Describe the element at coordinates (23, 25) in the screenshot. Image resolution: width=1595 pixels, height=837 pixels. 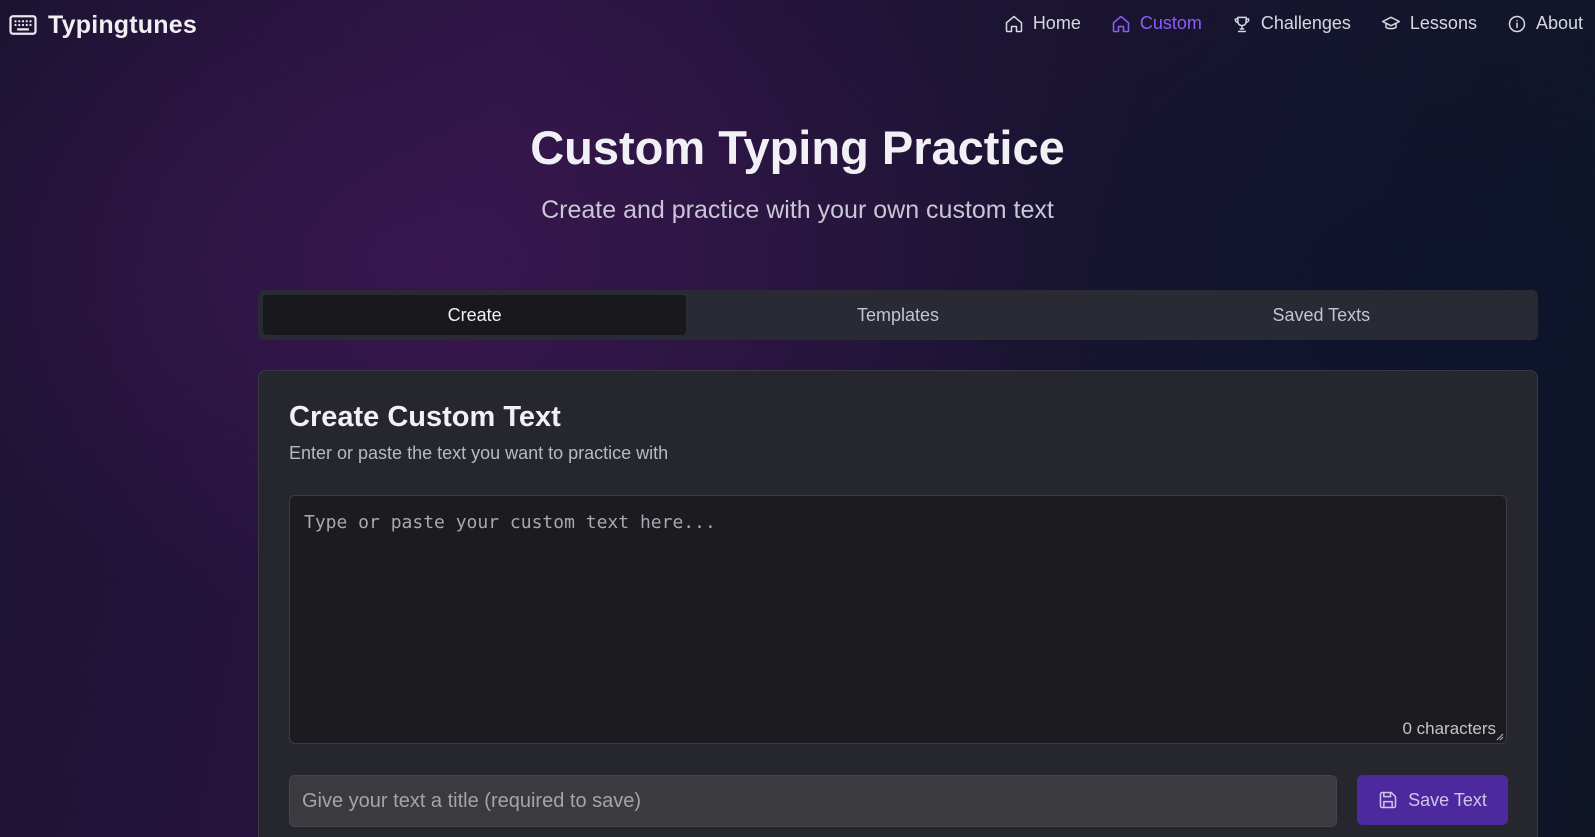
I see `keyboard-icon` at that location.